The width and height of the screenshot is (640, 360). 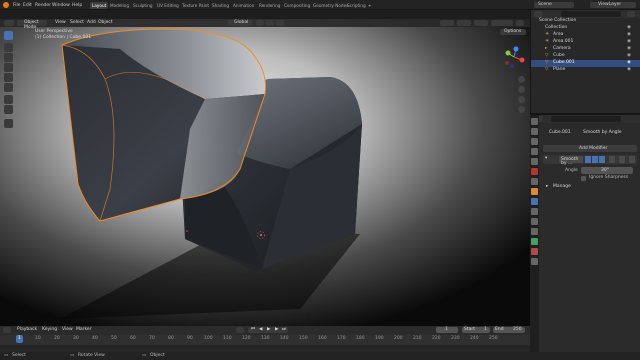 What do you see at coordinates (538, 14) in the screenshot?
I see `outliner-editor-icon` at bounding box center [538, 14].